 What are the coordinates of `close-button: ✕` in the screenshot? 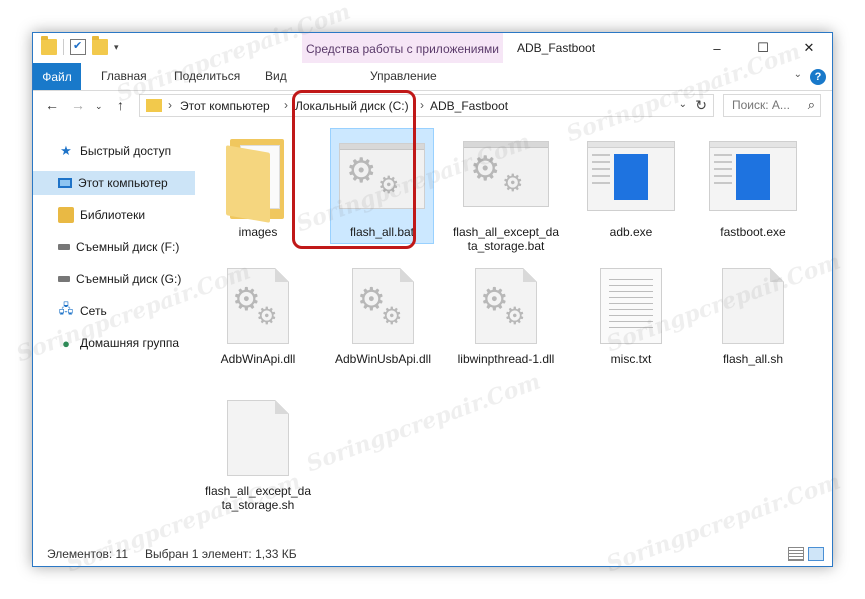 It's located at (809, 48).